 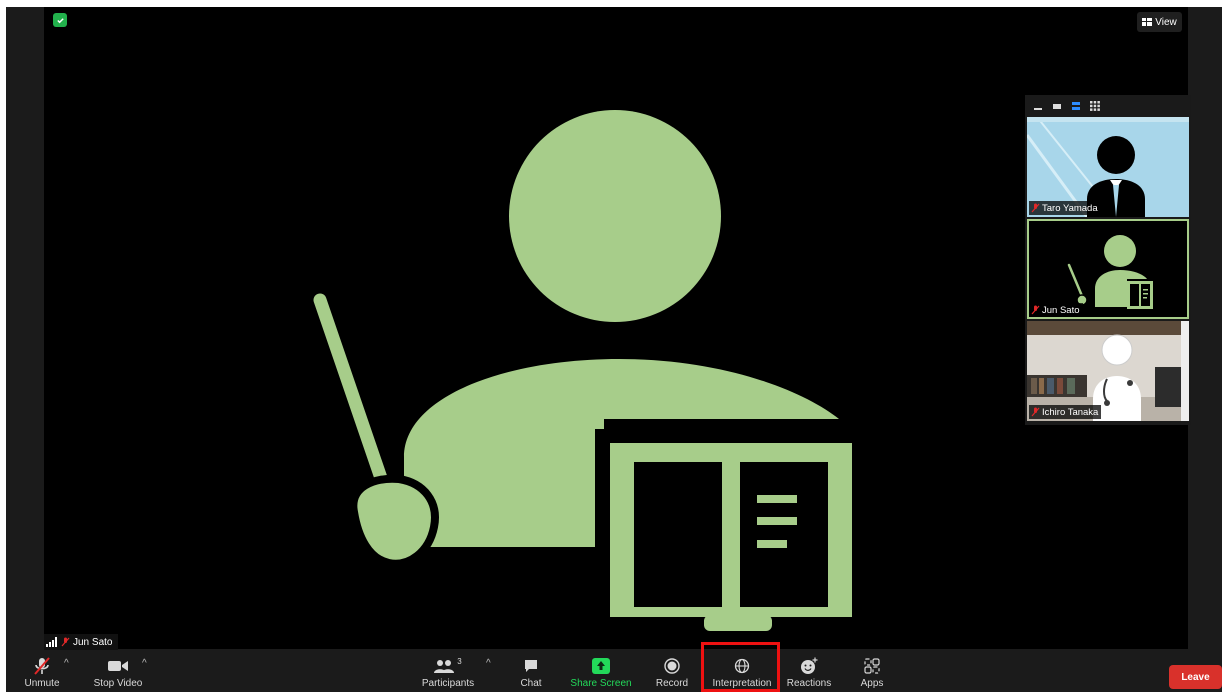 I want to click on video-tile: Ichiro Tanaka, so click(x=1108, y=371).